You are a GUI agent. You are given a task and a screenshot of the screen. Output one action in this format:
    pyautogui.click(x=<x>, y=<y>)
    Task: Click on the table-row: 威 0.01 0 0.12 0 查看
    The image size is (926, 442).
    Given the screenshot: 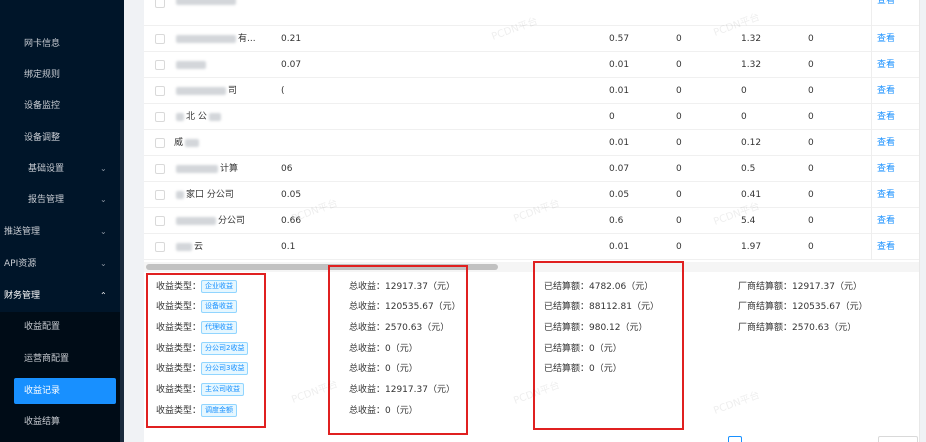 What is the action you would take?
    pyautogui.click(x=532, y=143)
    